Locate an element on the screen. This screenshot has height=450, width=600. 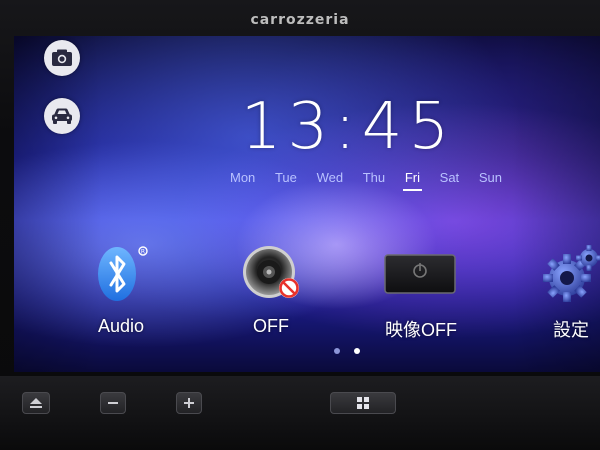
bluetooth-icon: R is located at coordinates (123, 273).